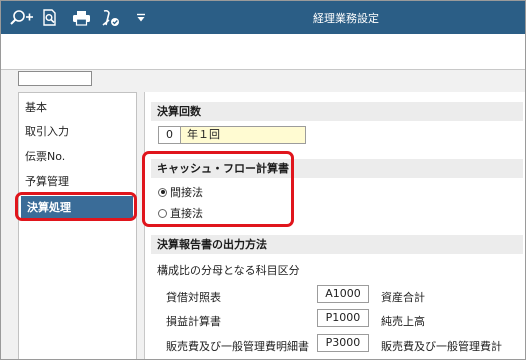  I want to click on search-page-icon, so click(50, 18).